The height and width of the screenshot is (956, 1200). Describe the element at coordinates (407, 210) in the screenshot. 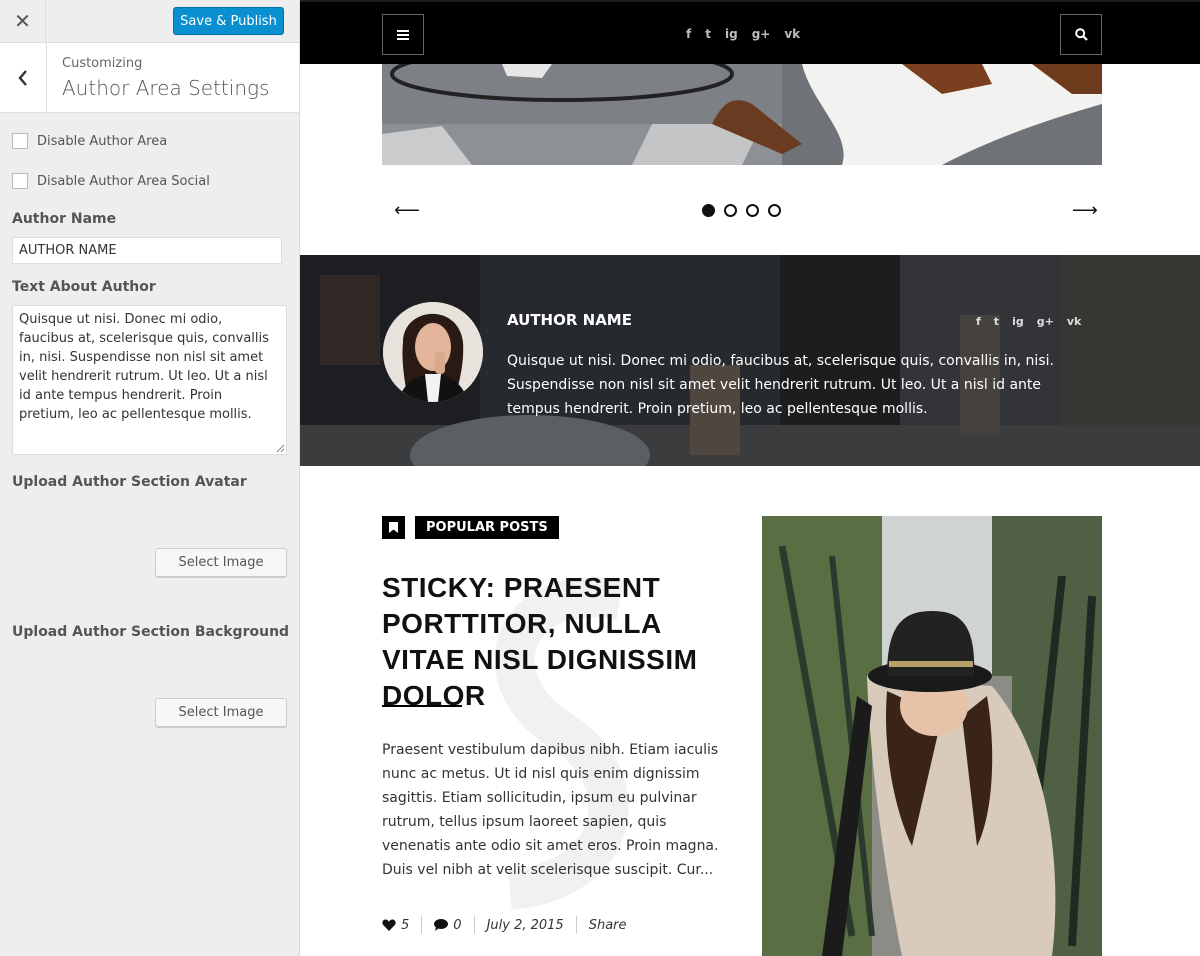

I see `slider-prev-arrow: ⟵` at that location.